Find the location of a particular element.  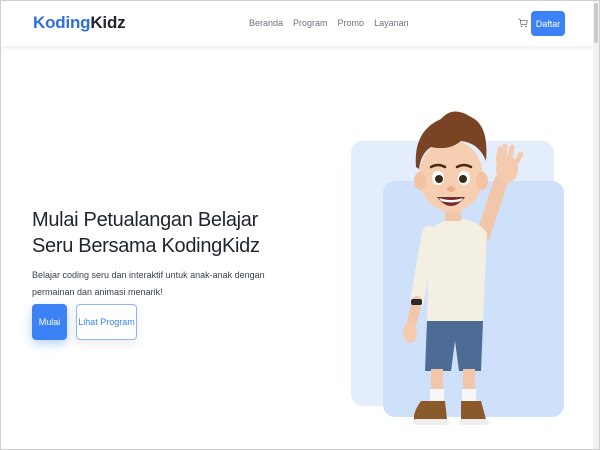

nav-link-layanan: Layanan is located at coordinates (391, 23).